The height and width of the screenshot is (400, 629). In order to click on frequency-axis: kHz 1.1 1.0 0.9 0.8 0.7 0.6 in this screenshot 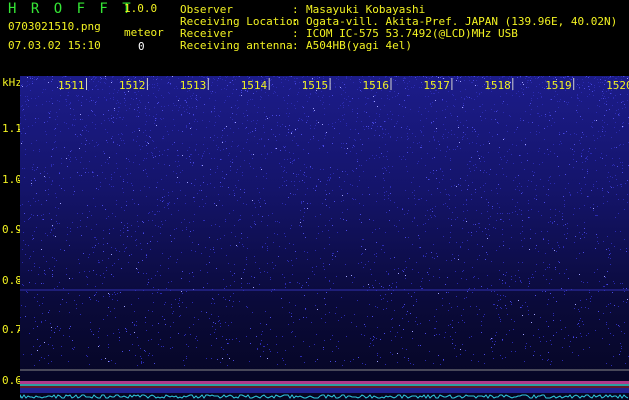, I will do `click(11, 238)`.